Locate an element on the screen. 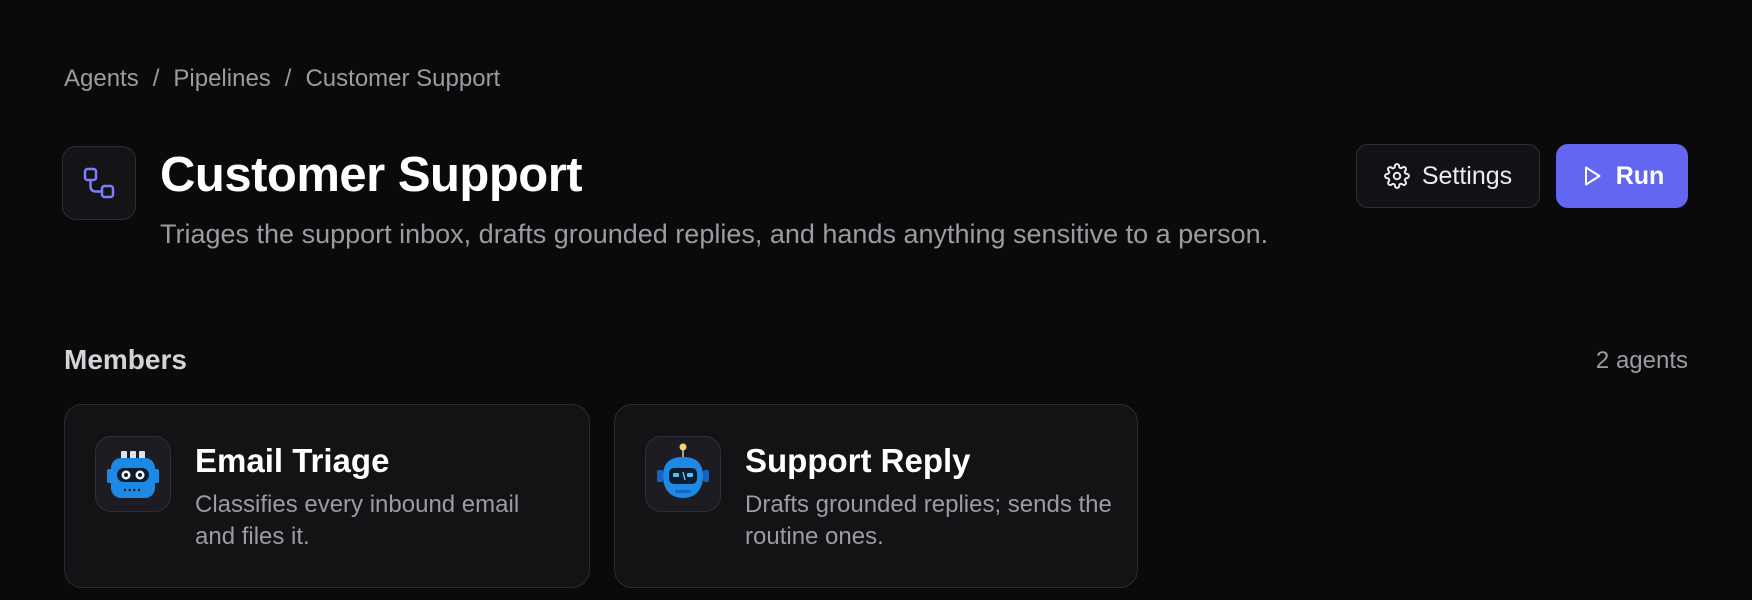 This screenshot has height=600, width=1752. agent-name: Support Reply is located at coordinates (858, 460).